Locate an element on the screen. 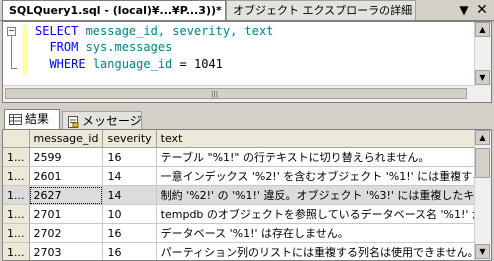 The height and width of the screenshot is (261, 494). keyword-where: WHERE is located at coordinates (67, 64).